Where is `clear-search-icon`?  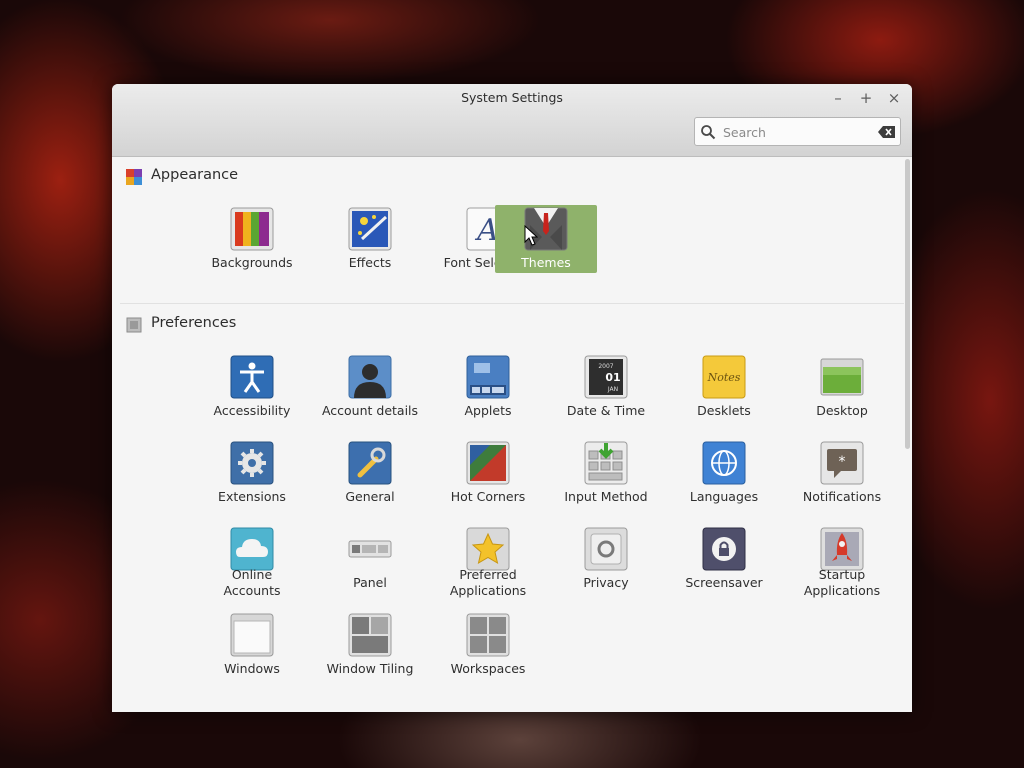 clear-search-icon is located at coordinates (887, 132).